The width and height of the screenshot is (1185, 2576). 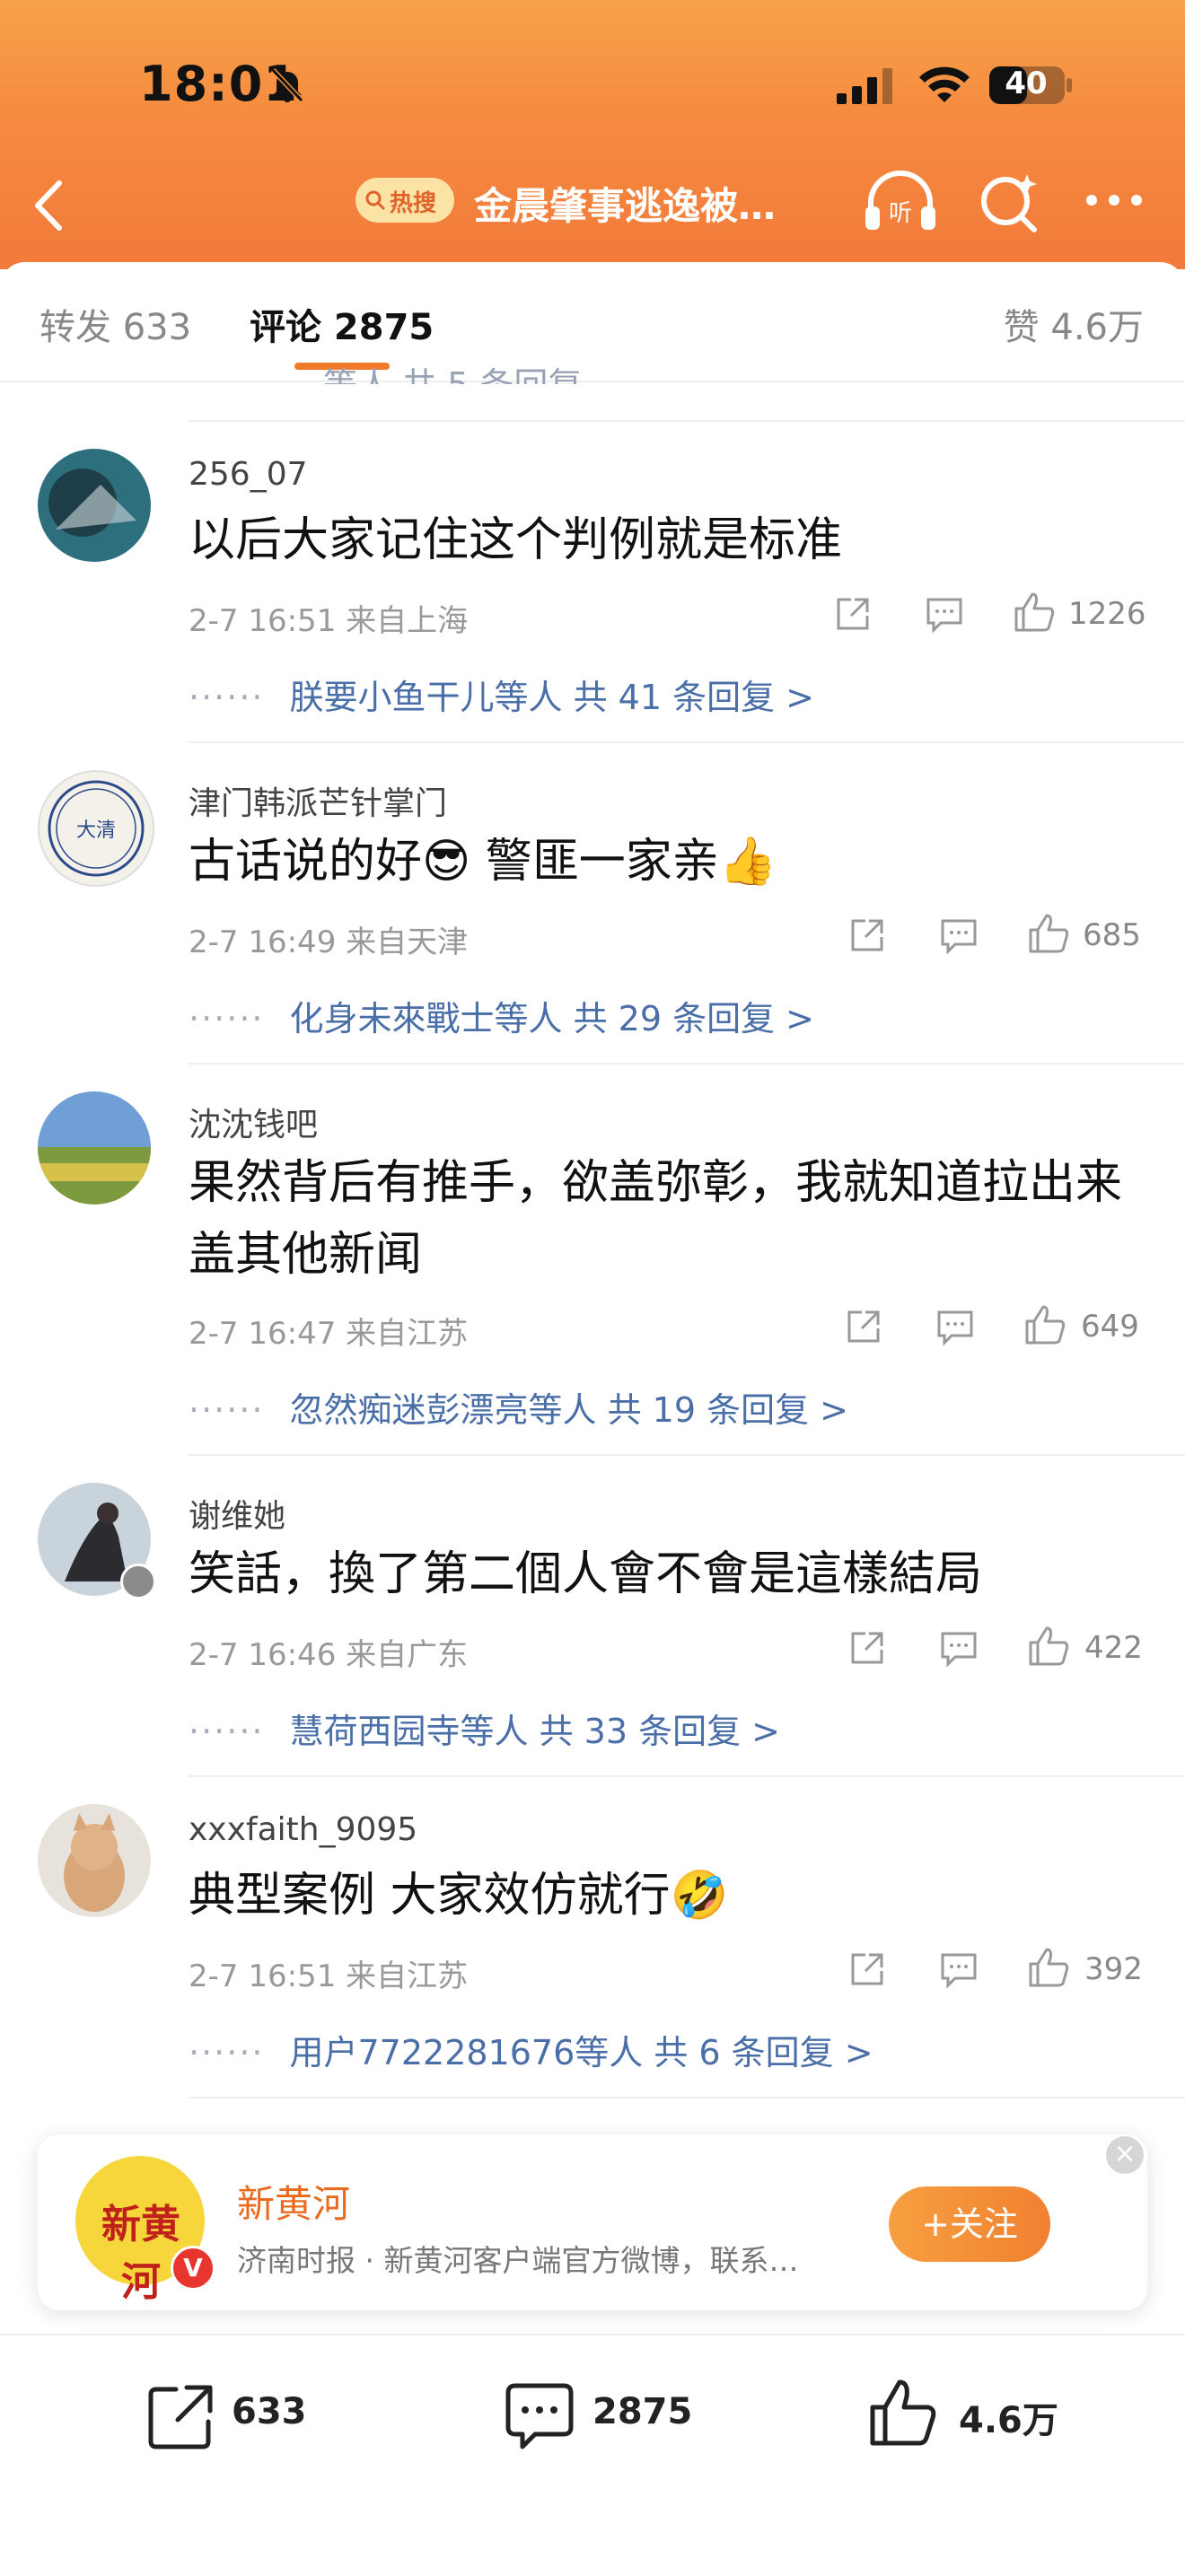 I want to click on username: 256_07, so click(x=248, y=474).